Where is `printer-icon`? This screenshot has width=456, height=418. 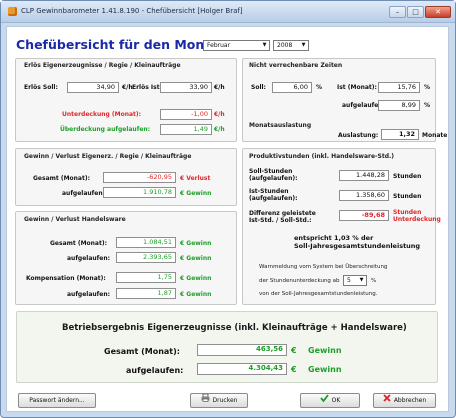 printer-icon is located at coordinates (205, 400).